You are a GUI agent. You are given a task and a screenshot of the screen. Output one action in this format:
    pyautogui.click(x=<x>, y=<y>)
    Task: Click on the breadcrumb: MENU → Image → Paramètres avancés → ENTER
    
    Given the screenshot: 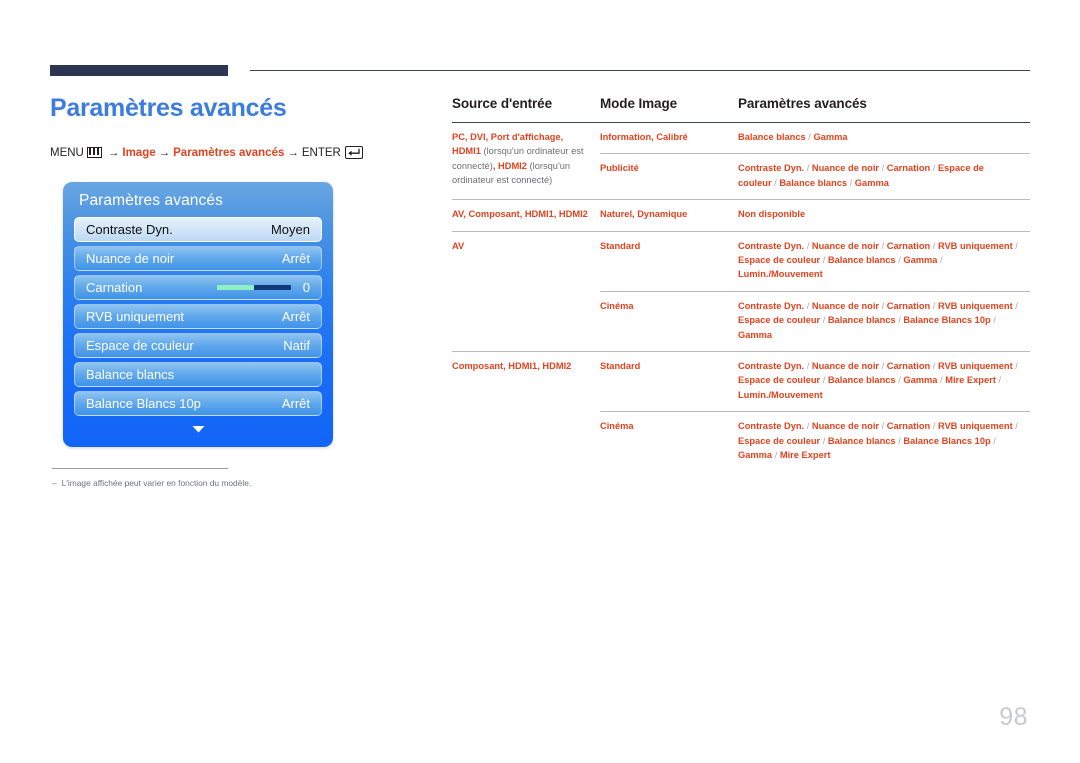 What is the action you would take?
    pyautogui.click(x=235, y=153)
    